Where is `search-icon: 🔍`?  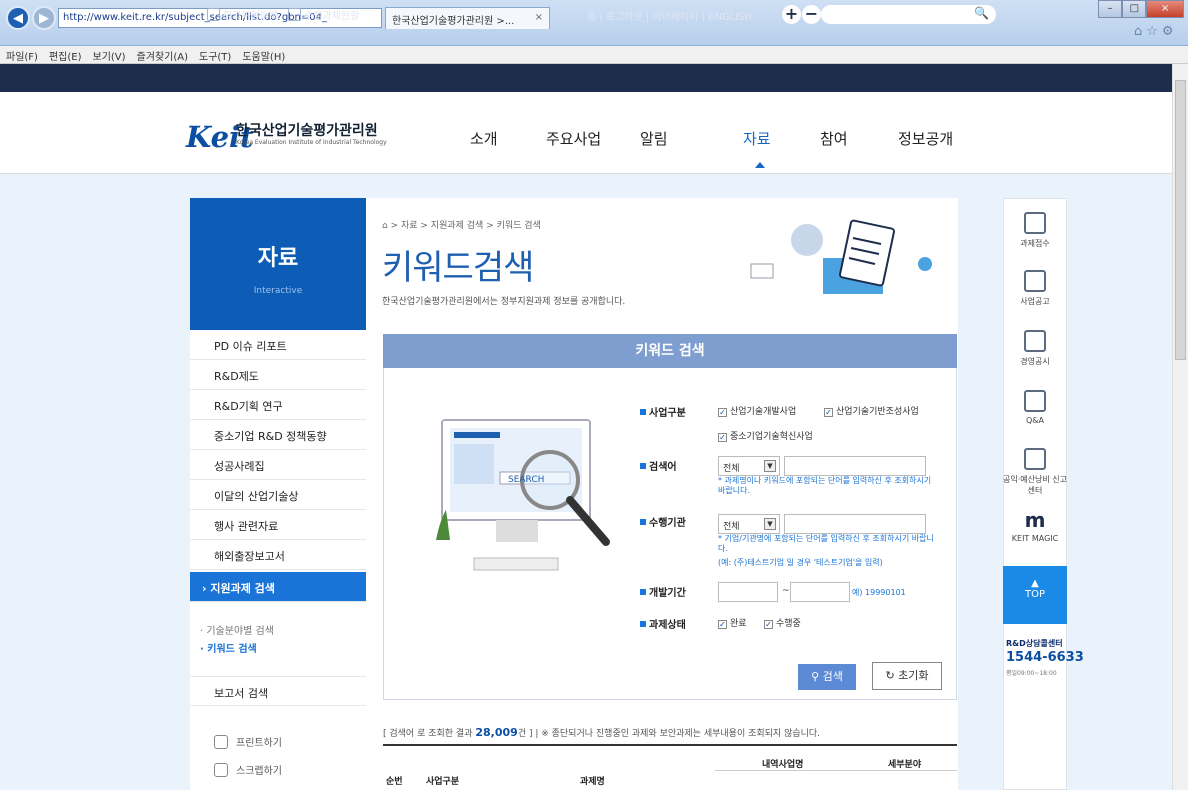 search-icon: 🔍 is located at coordinates (981, 13).